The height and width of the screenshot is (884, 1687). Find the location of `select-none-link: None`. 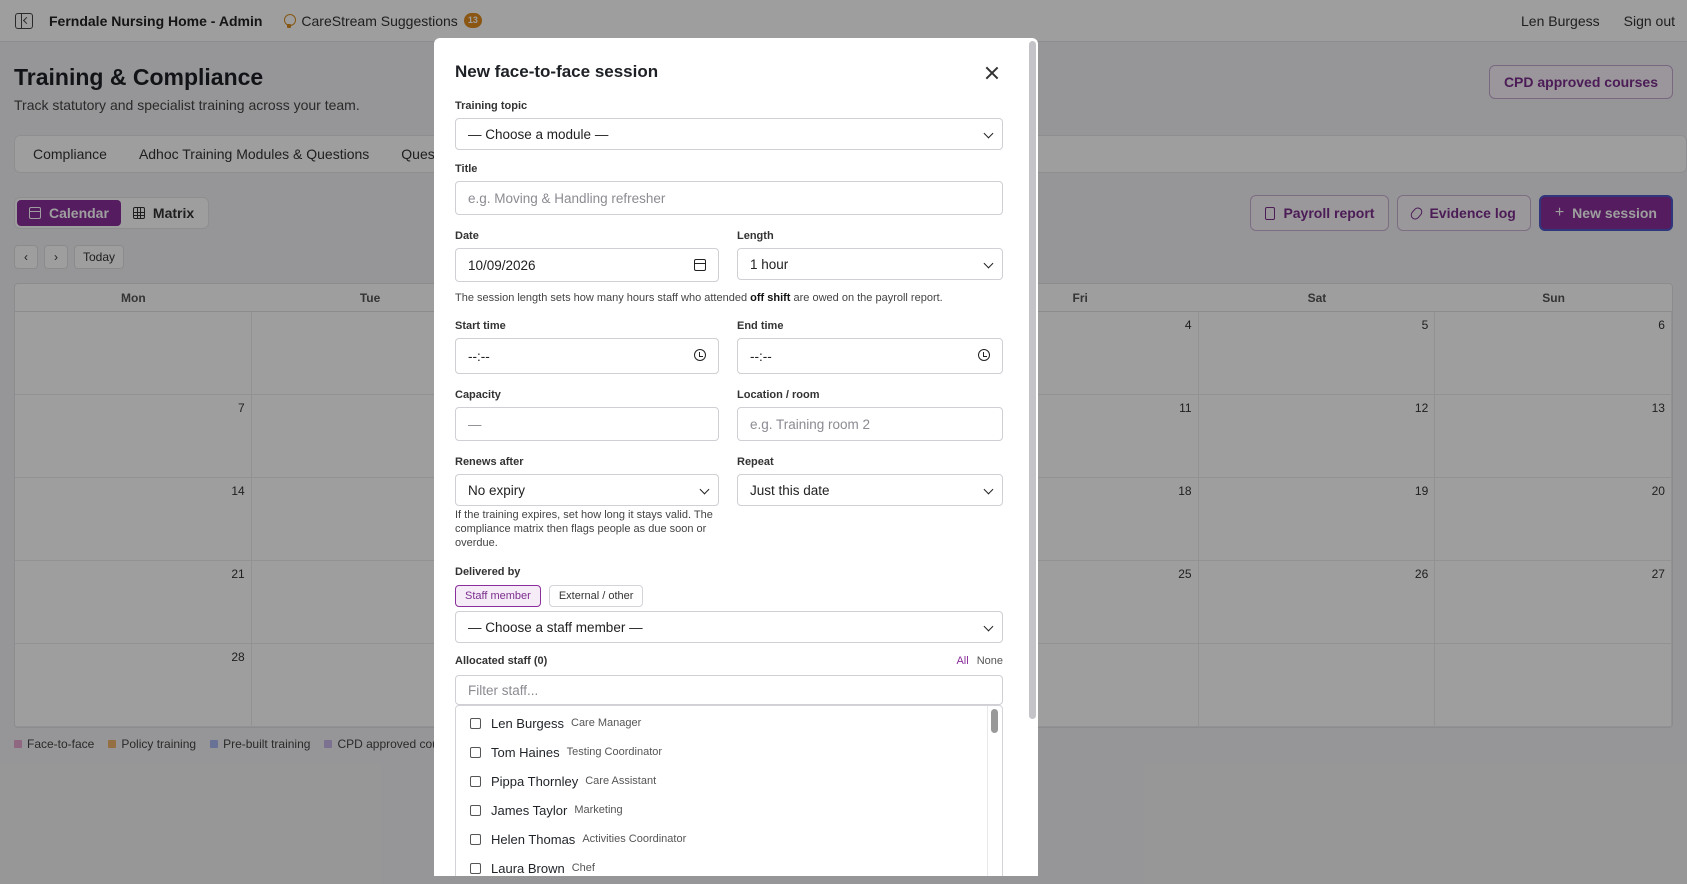

select-none-link: None is located at coordinates (990, 661).